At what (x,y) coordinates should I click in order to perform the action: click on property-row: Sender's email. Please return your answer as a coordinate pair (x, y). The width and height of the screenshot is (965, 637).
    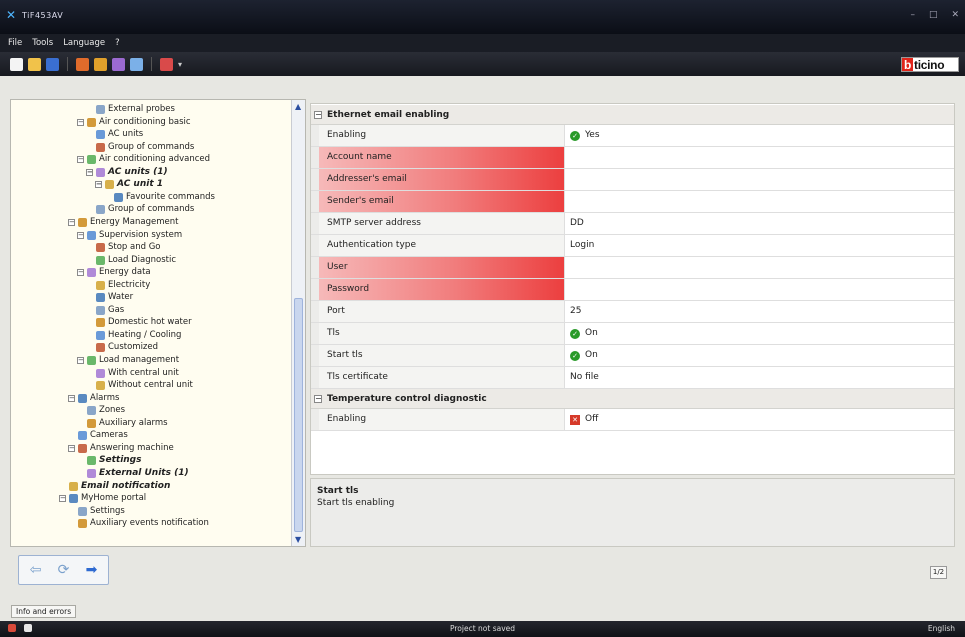
    Looking at the image, I should click on (632, 202).